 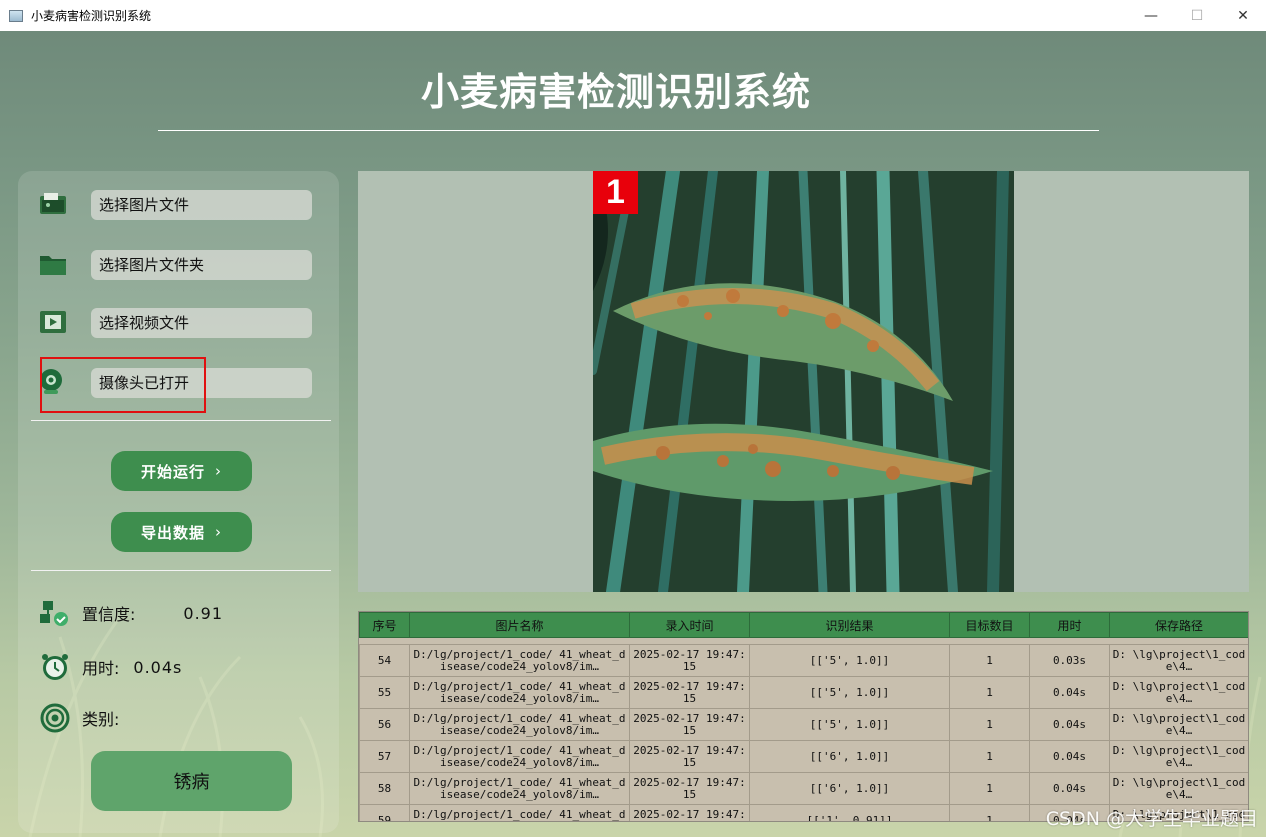 I want to click on video-file-icon, so click(x=53, y=322).